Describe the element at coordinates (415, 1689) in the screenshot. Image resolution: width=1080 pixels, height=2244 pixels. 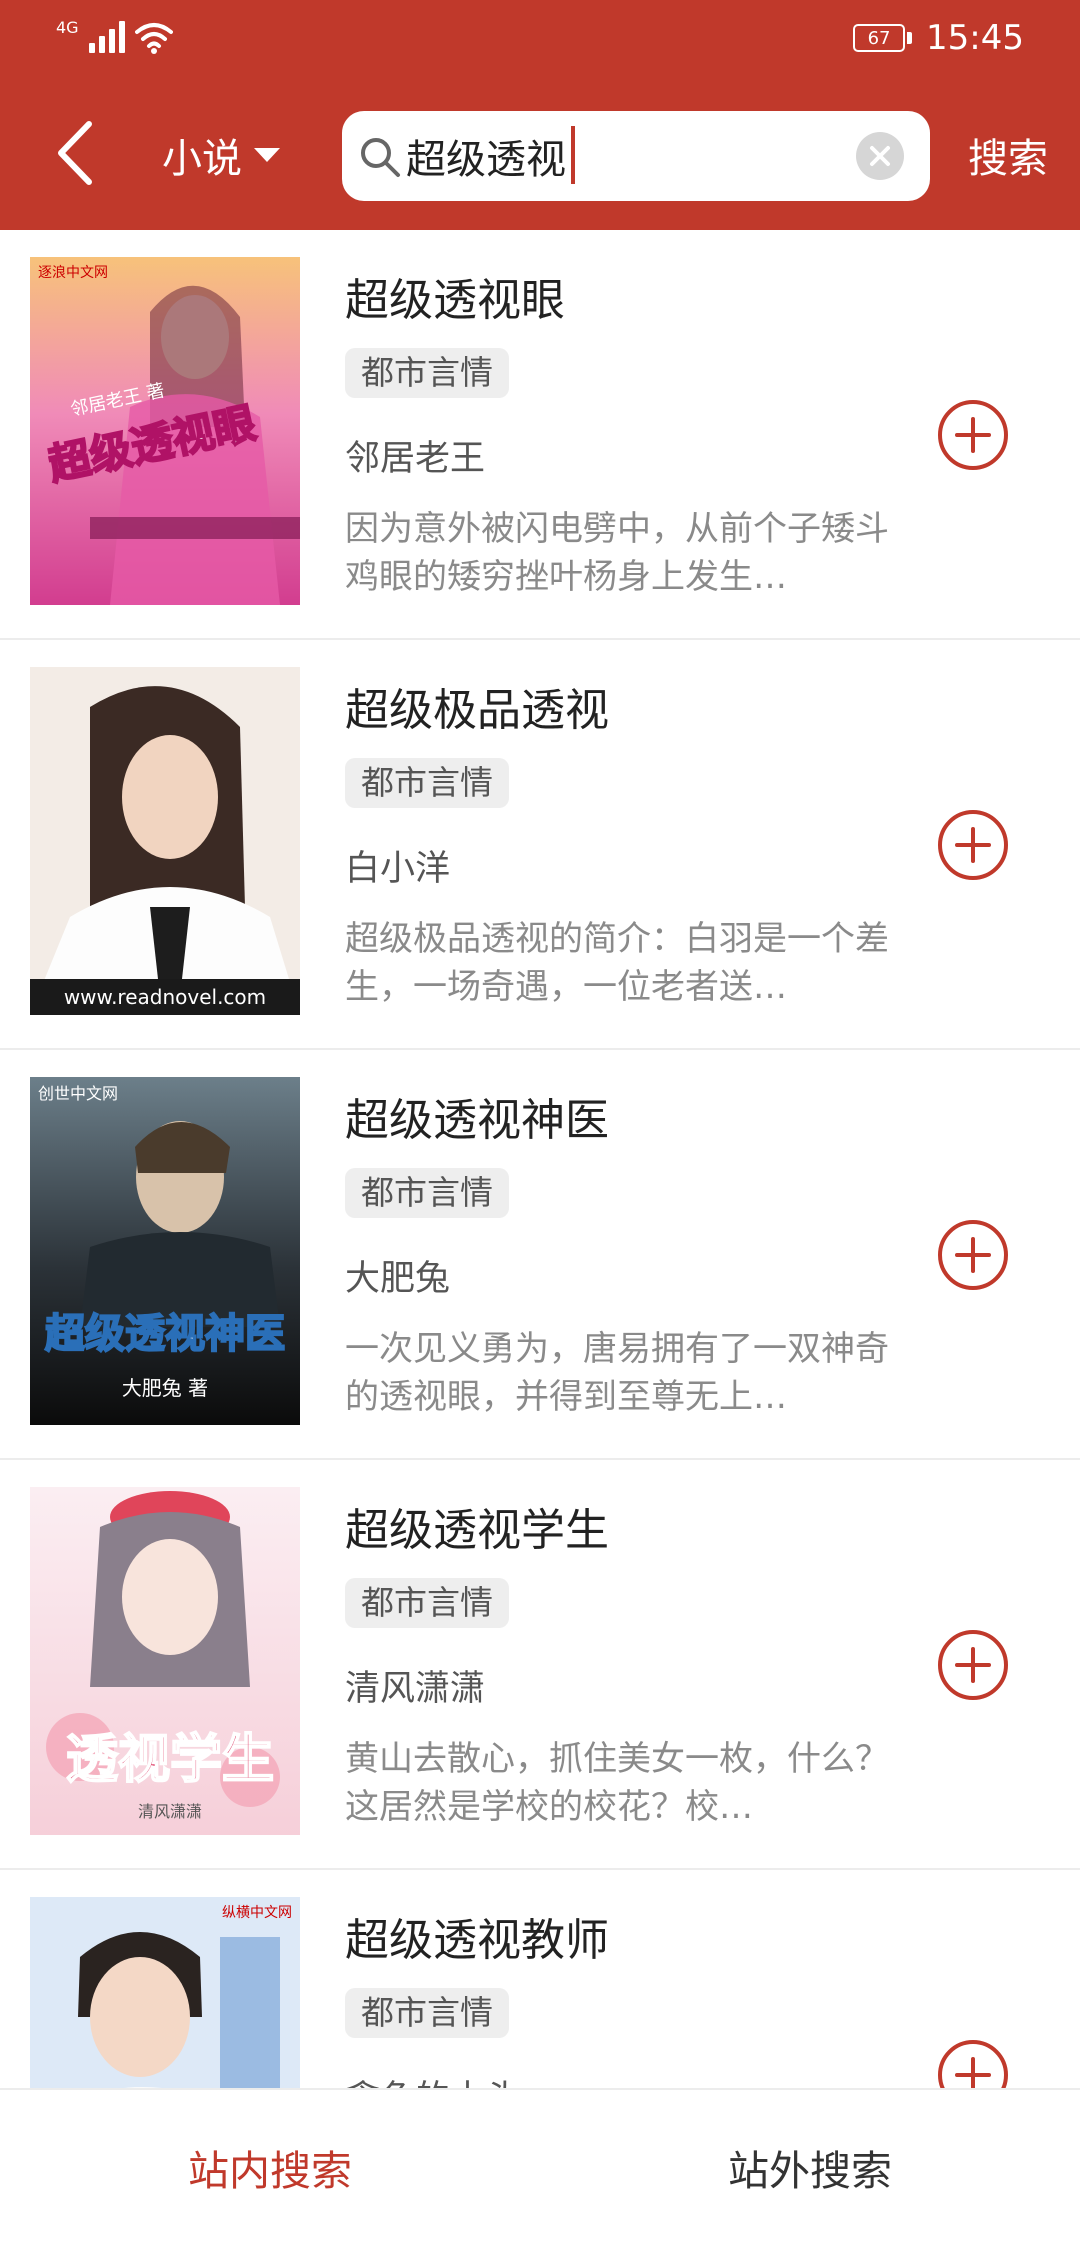
I see `book-author: 清风潇潇` at that location.